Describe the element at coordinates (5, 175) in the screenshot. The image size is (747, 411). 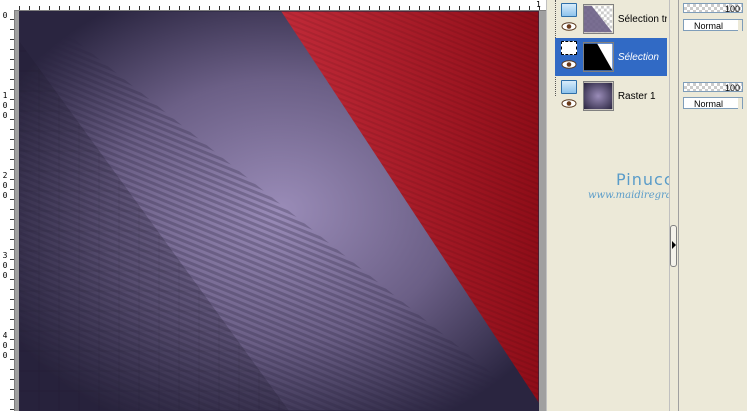
I see `ruler-left-200-d0: 2` at that location.